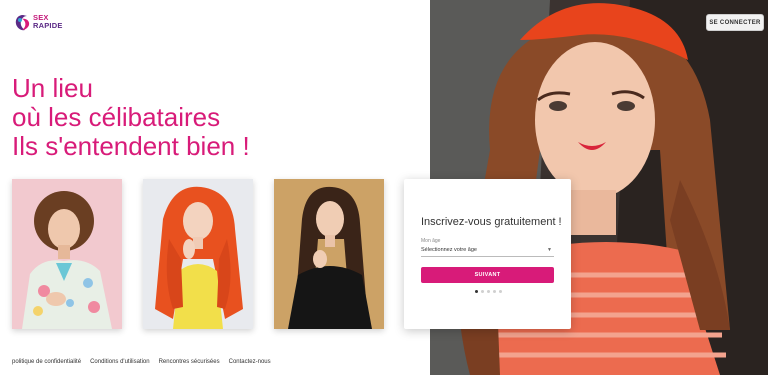 The image size is (768, 375). What do you see at coordinates (487, 275) in the screenshot?
I see `next-button: SUIVANT` at bounding box center [487, 275].